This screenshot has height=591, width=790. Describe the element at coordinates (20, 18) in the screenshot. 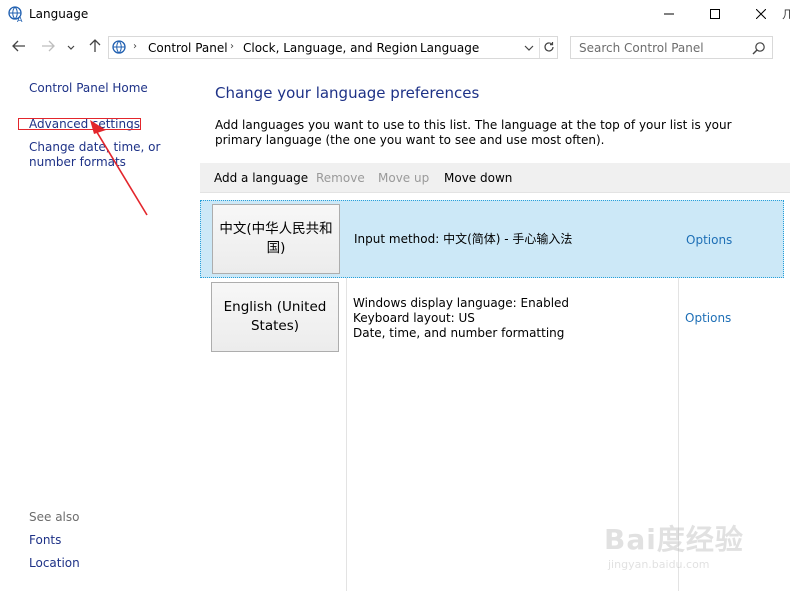

I see `svg-text: A` at that location.